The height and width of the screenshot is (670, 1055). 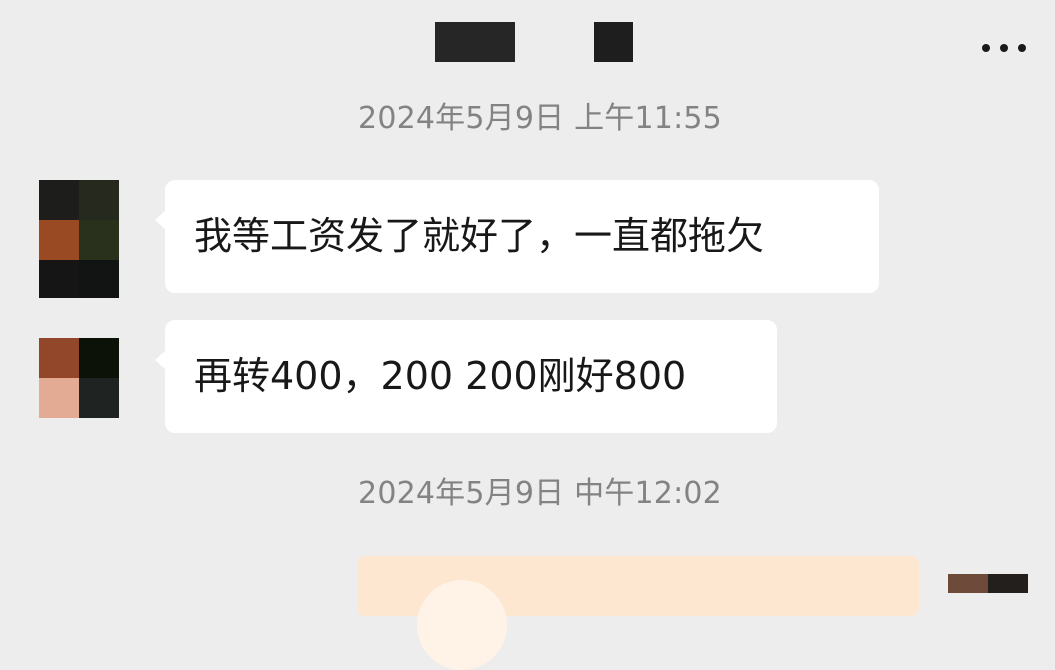 What do you see at coordinates (475, 42) in the screenshot?
I see `chat-title-redacted` at bounding box center [475, 42].